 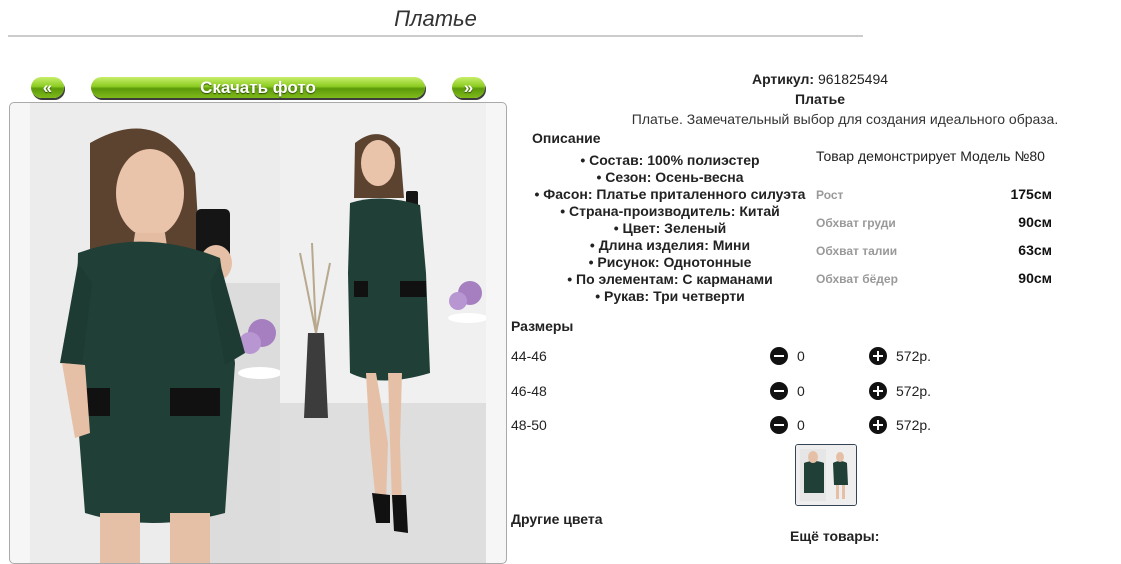 I want to click on model-title: Товар демонстрирует Модель №80, so click(x=930, y=156).